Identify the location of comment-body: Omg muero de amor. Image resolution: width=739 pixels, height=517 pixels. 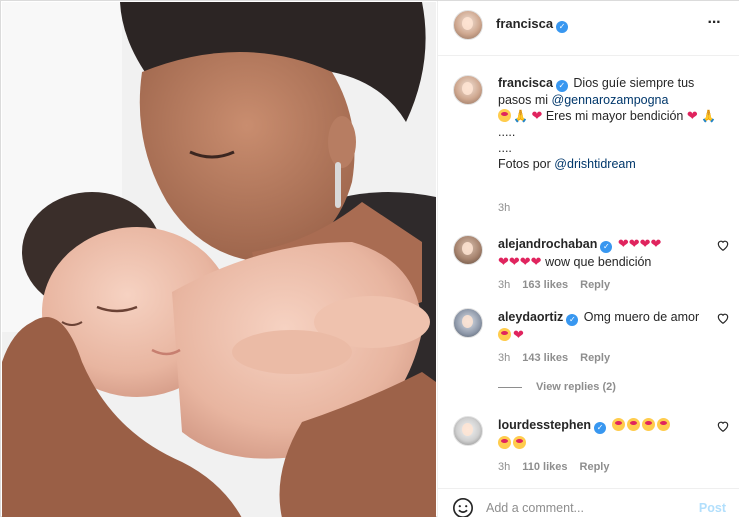
(641, 317).